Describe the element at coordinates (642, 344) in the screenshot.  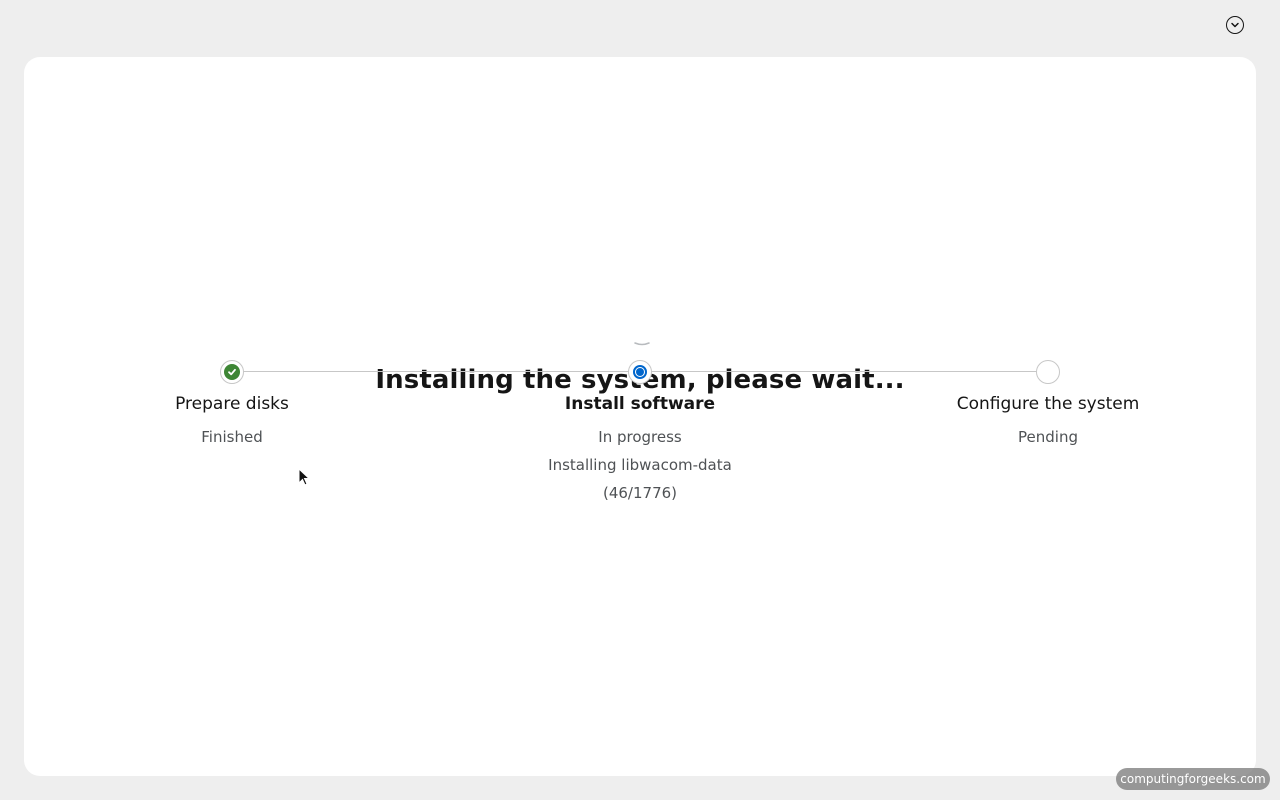
I see `loading-spinner-icon` at that location.